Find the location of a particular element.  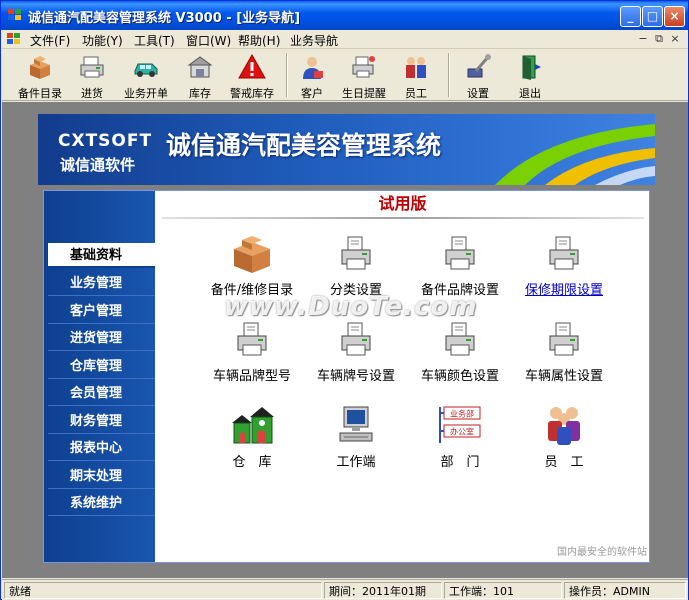

nav-category-settings: 分类设置 is located at coordinates (356, 266).